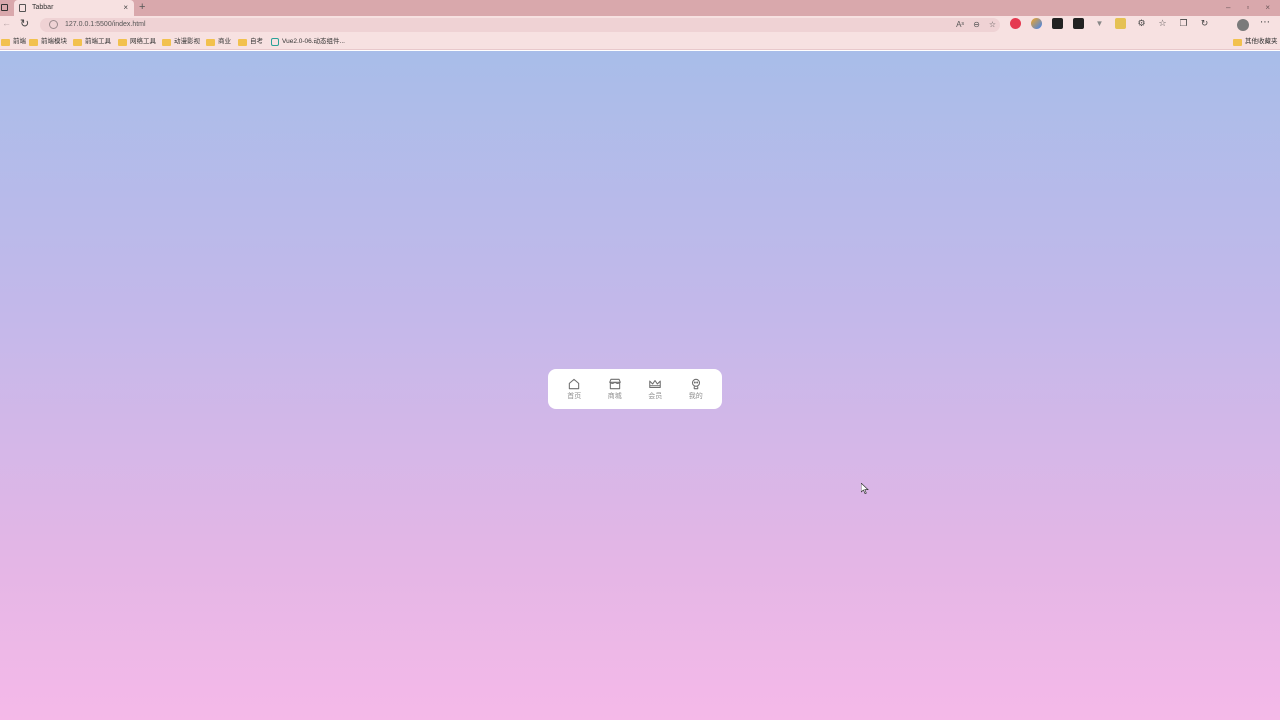 The image size is (1280, 720). I want to click on bookmark-label: 动漫影视, so click(187, 41).